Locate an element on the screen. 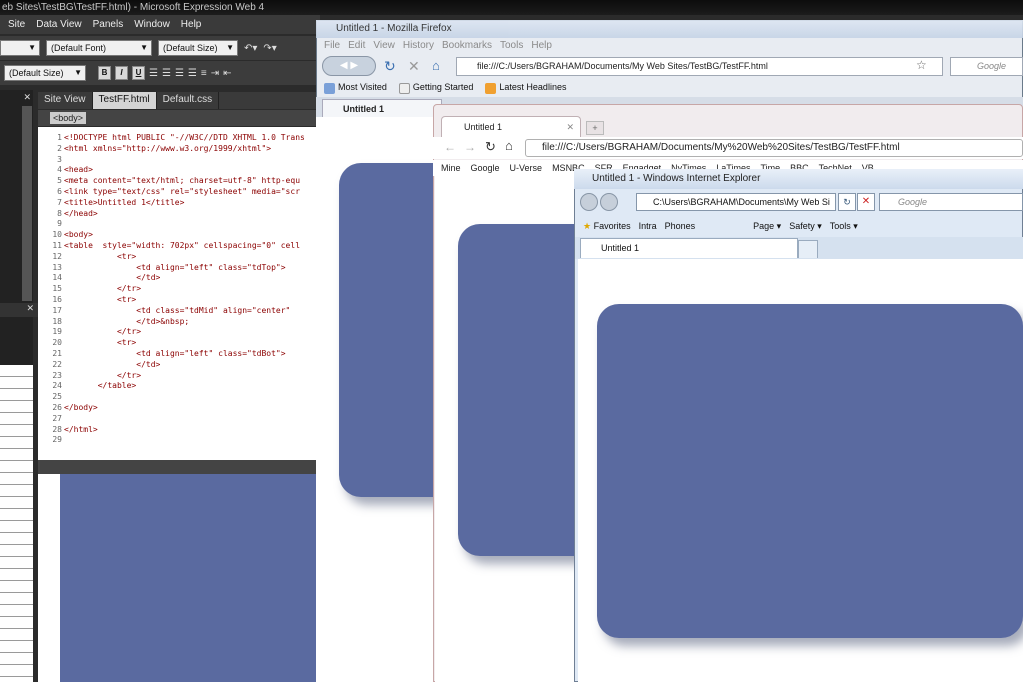  ff-search-input: Google is located at coordinates (986, 66).